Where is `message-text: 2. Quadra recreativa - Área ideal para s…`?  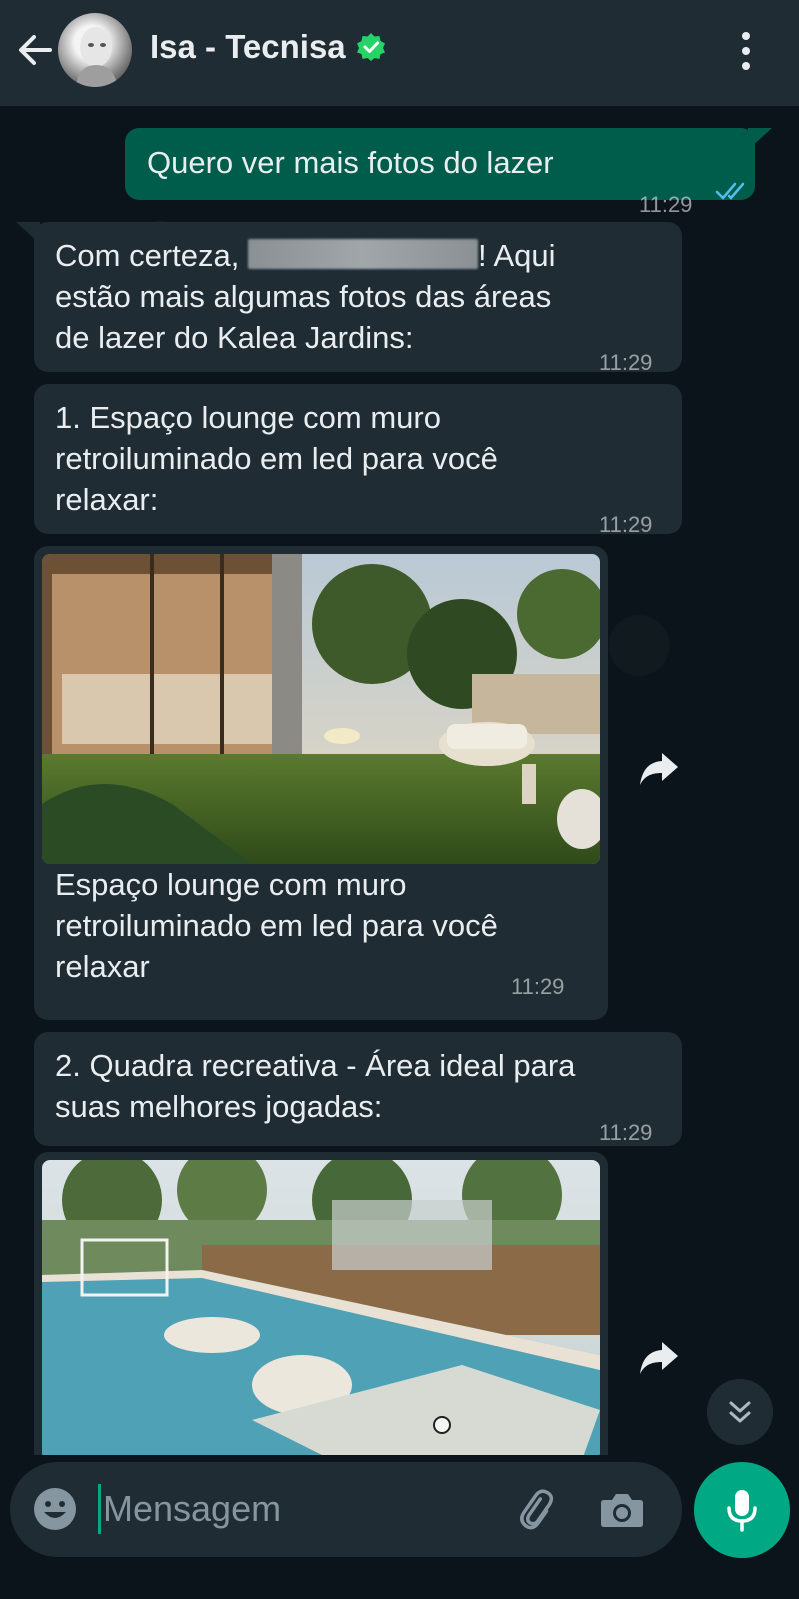
message-text: 2. Quadra recreativa - Área ideal para s… is located at coordinates (315, 1086).